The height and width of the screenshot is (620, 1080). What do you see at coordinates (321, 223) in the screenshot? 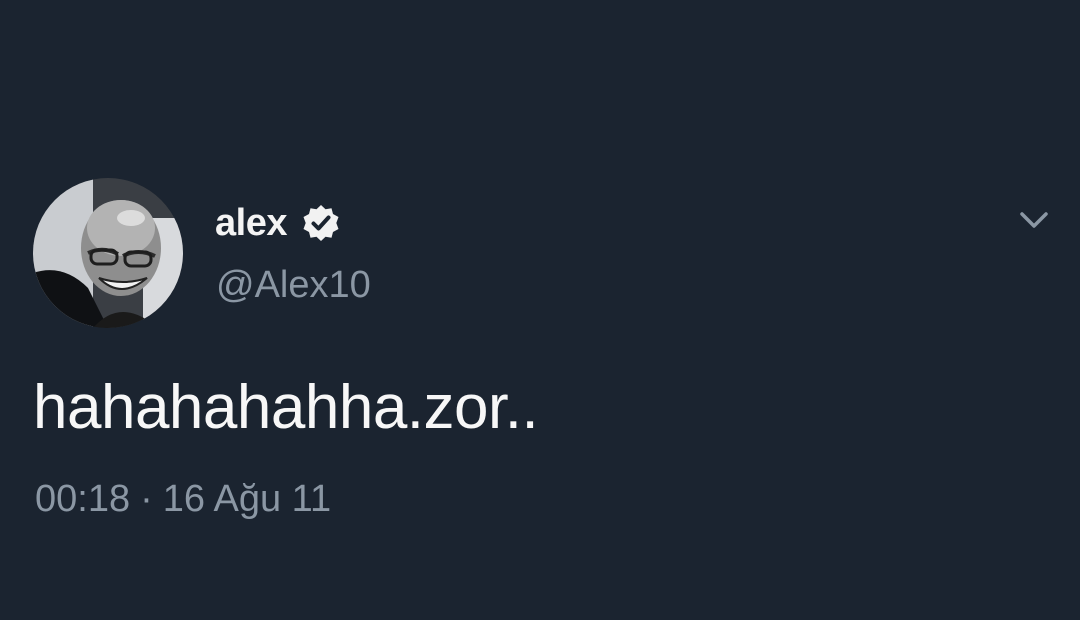
I see `verified-badge-icon` at bounding box center [321, 223].